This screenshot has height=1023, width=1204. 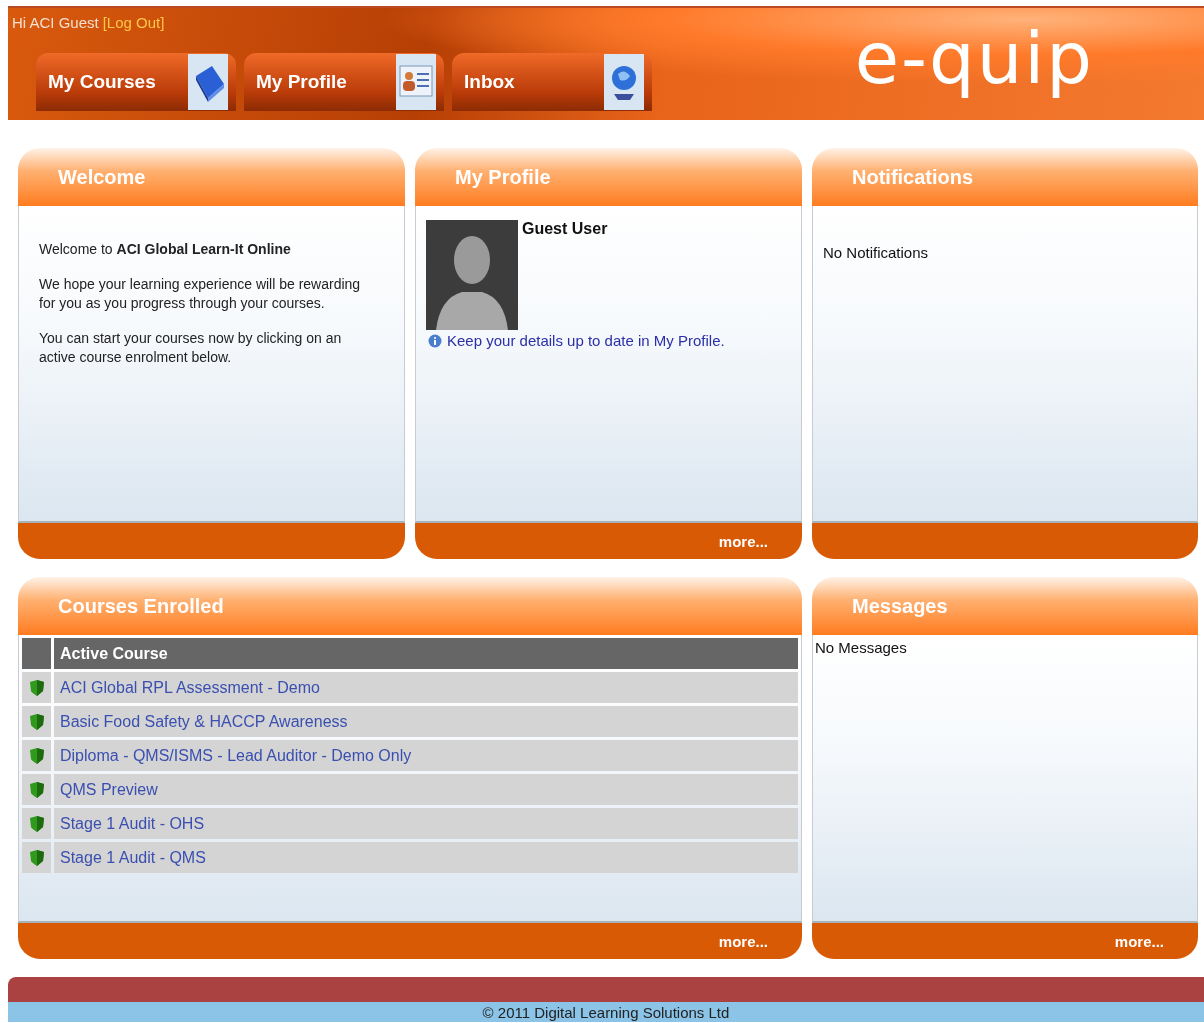 What do you see at coordinates (861, 648) in the screenshot?
I see `messages-text: No Messages` at bounding box center [861, 648].